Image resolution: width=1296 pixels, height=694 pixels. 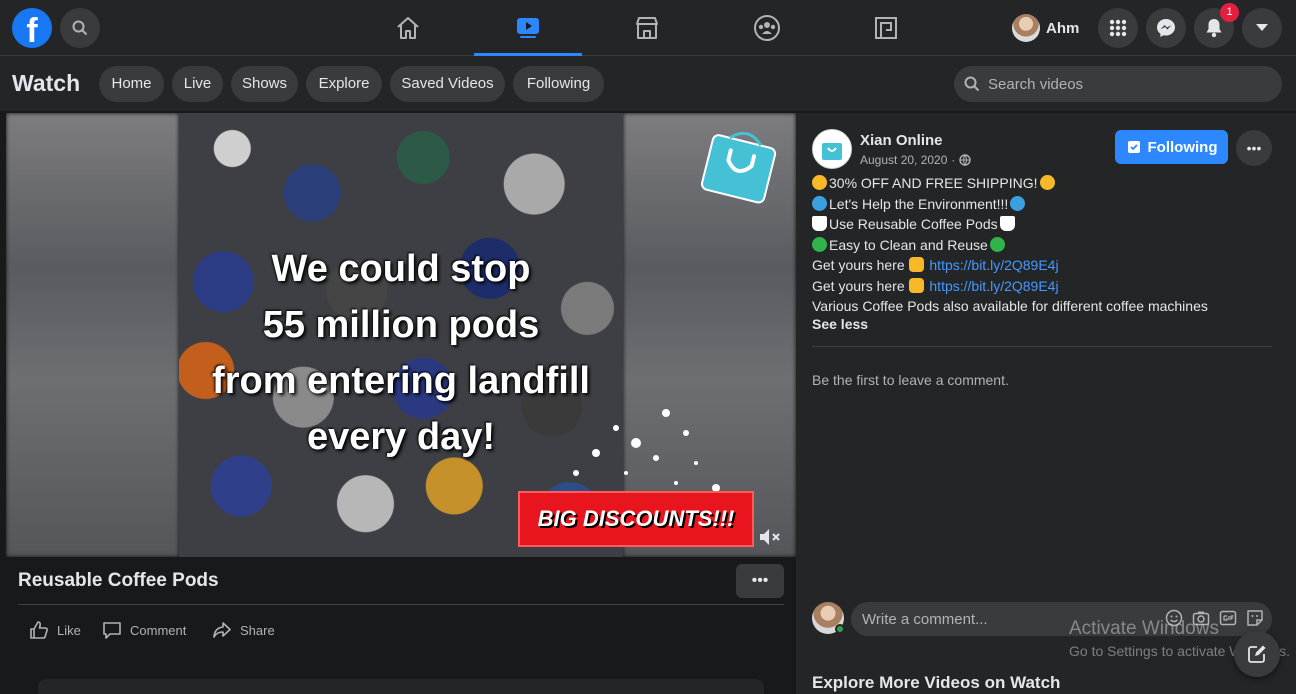 What do you see at coordinates (264, 84) in the screenshot?
I see `pill-shows: Shows` at bounding box center [264, 84].